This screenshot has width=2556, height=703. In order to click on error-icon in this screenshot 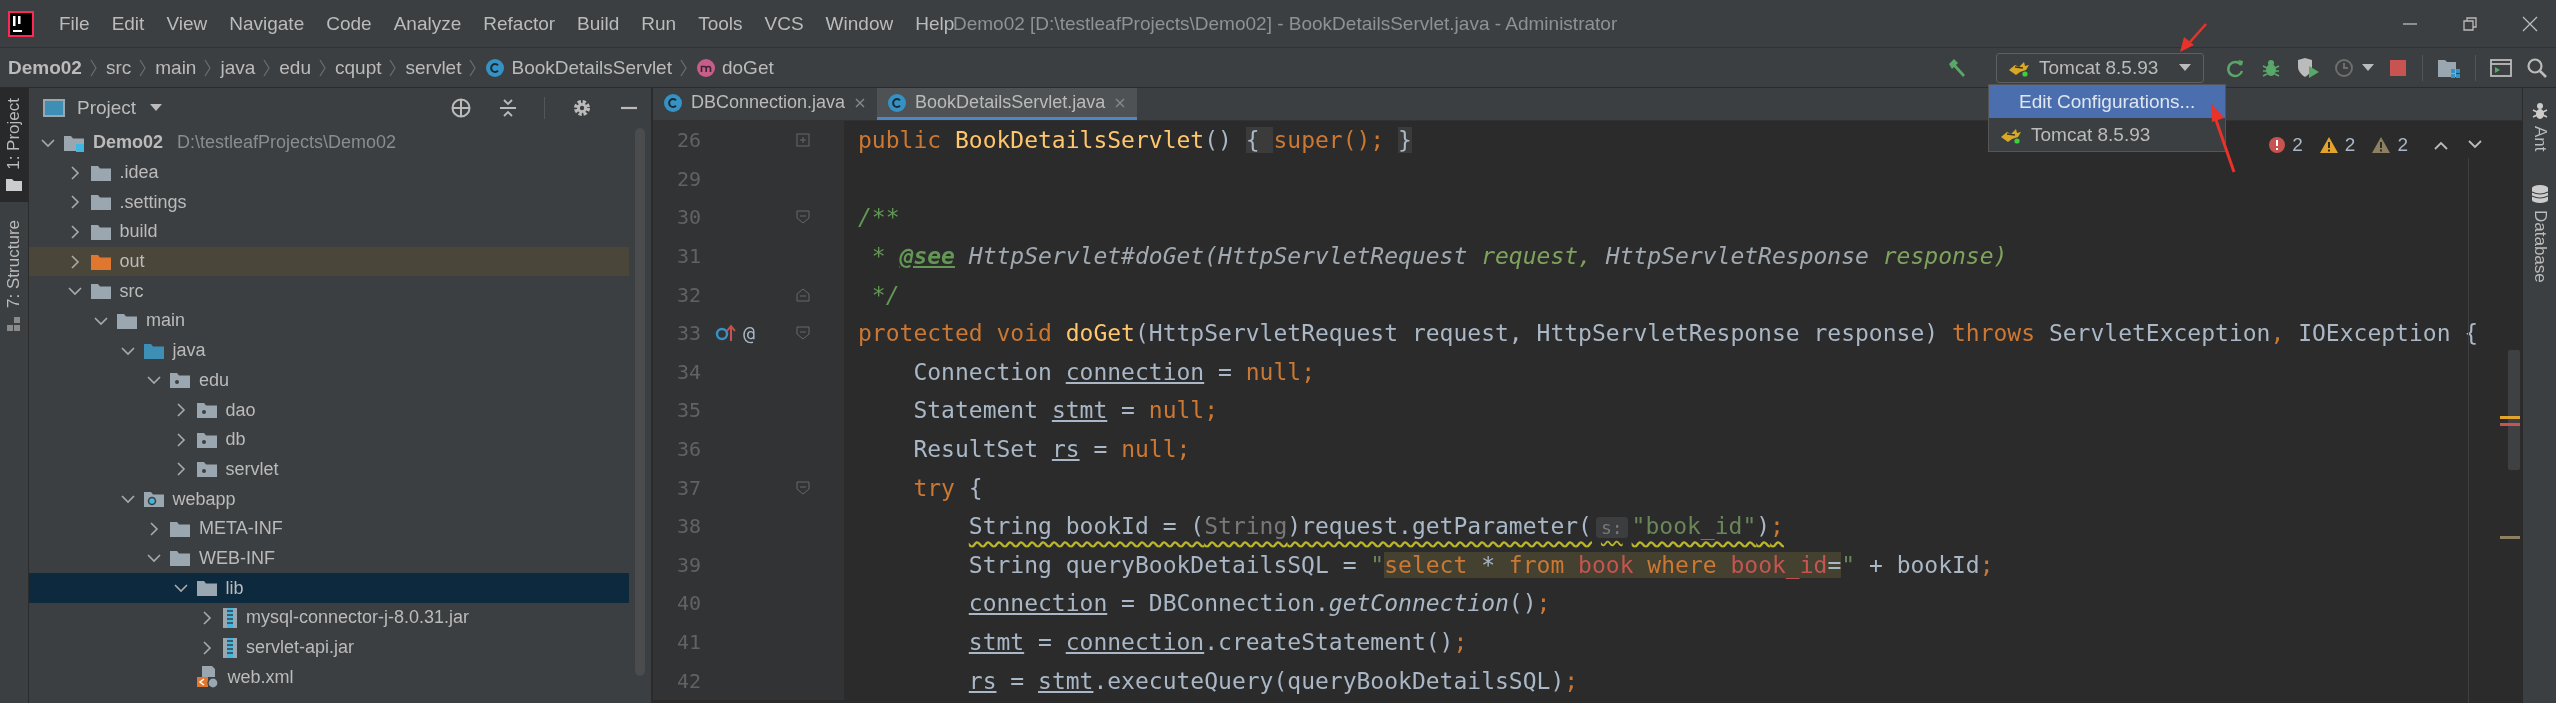, I will do `click(2277, 145)`.